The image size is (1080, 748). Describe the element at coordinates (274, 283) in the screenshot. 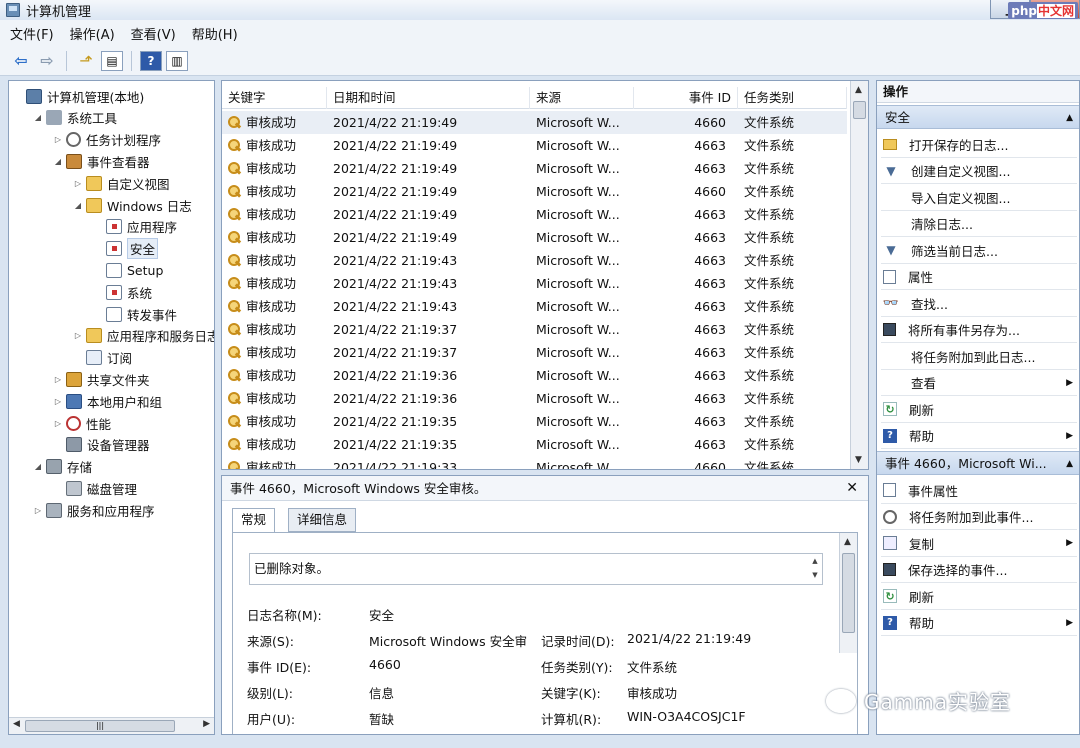

I see `event-keyword: 审核成功` at that location.